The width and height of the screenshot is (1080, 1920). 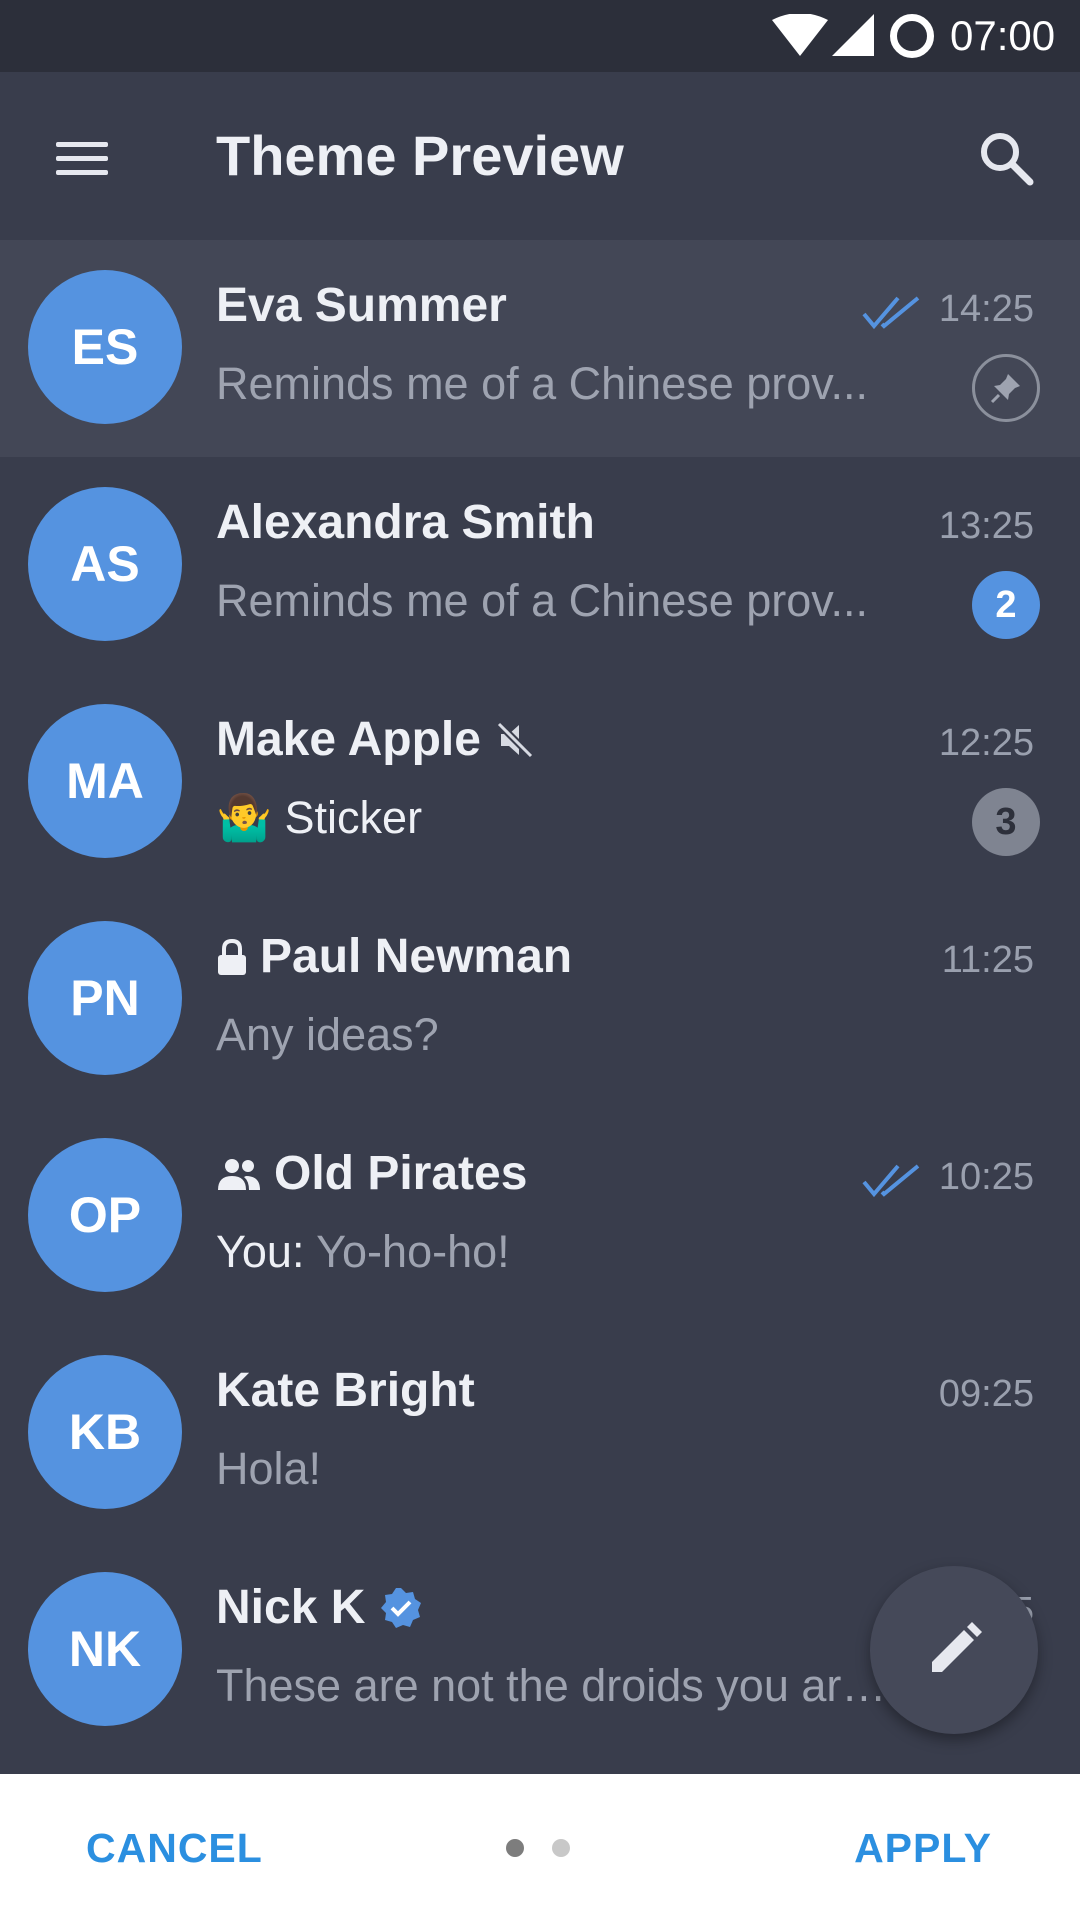 I want to click on avatar: ES, so click(x=105, y=347).